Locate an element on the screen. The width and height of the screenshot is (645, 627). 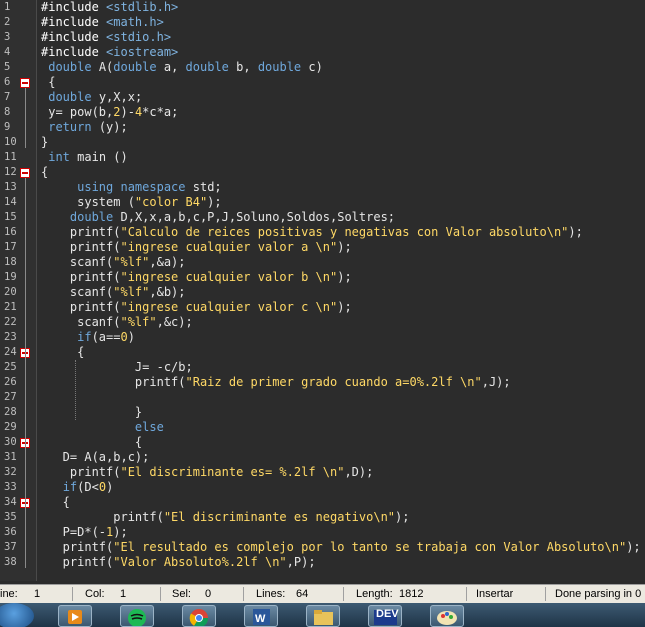
code-line-text: double y,X,x; is located at coordinates (91, 97).